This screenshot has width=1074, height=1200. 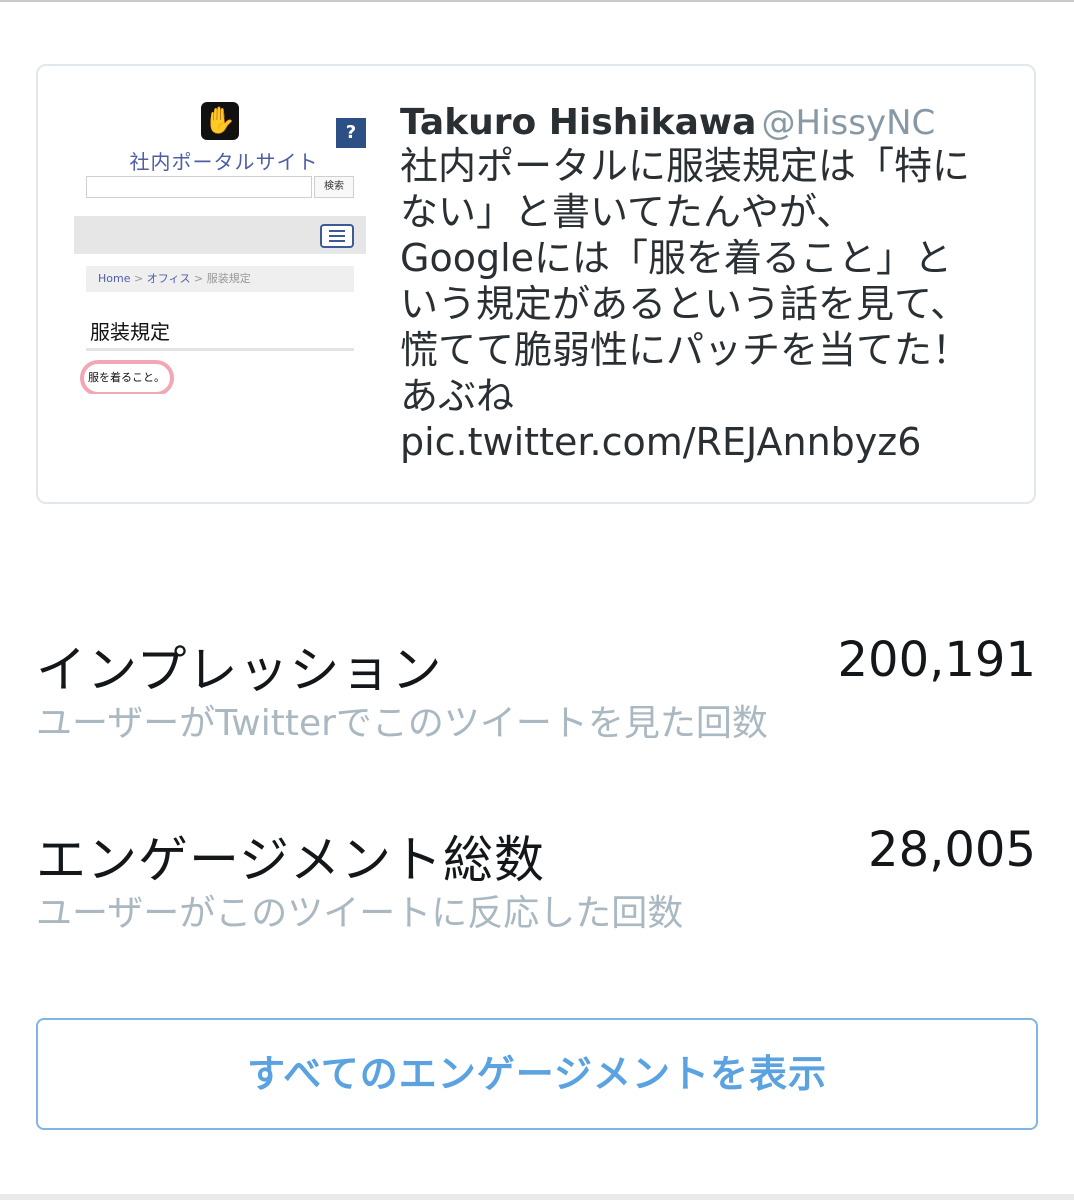 What do you see at coordinates (684, 304) in the screenshot?
I see `tweet-body-line: いう規定があるという話を見て、` at bounding box center [684, 304].